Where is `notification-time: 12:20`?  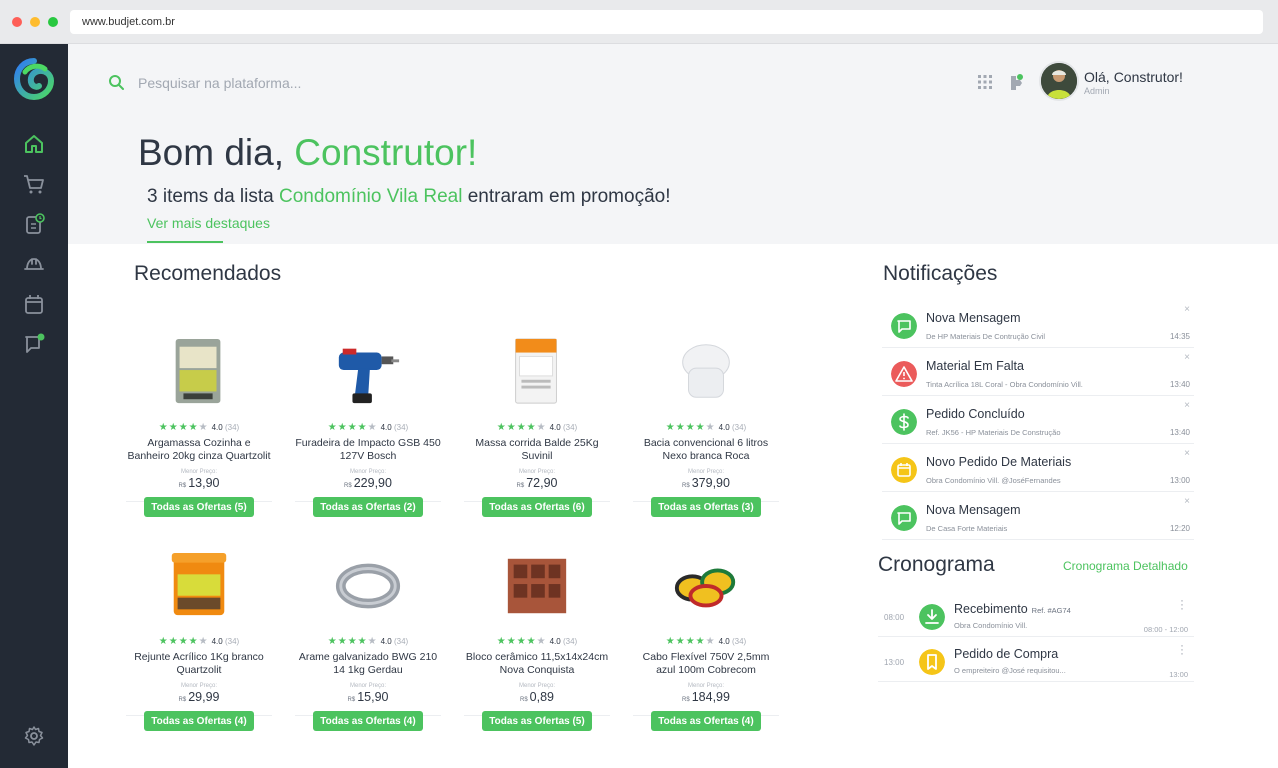
notification-time: 12:20 is located at coordinates (1179, 528).